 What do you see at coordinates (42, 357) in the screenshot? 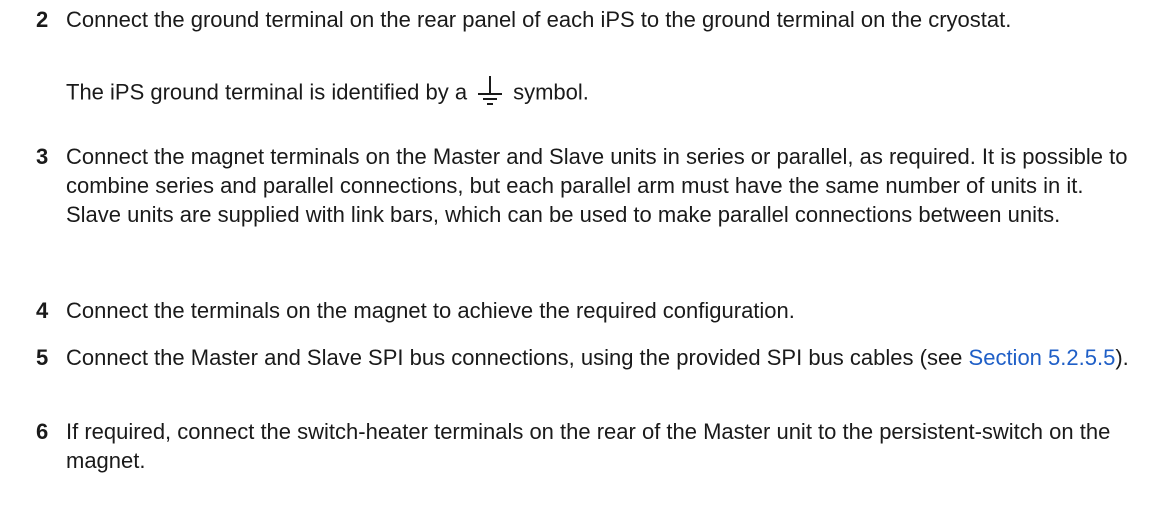
I see `step-number: 5` at bounding box center [42, 357].